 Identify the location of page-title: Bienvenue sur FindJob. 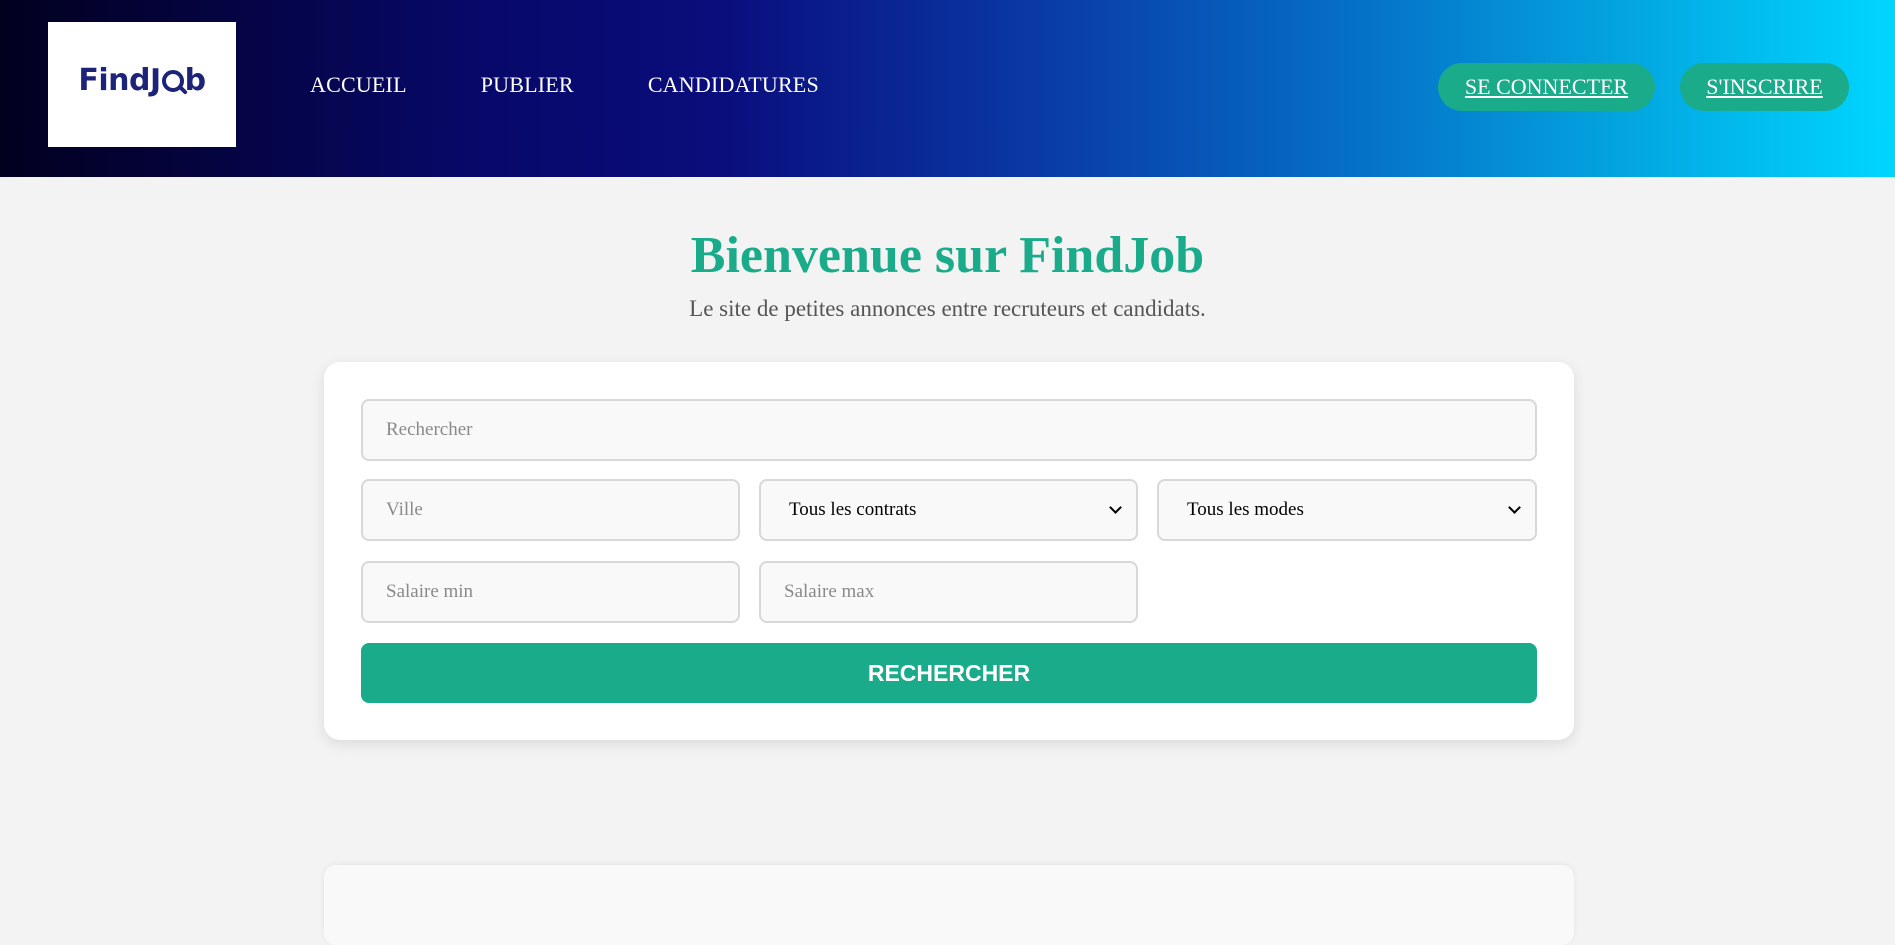
(947, 255).